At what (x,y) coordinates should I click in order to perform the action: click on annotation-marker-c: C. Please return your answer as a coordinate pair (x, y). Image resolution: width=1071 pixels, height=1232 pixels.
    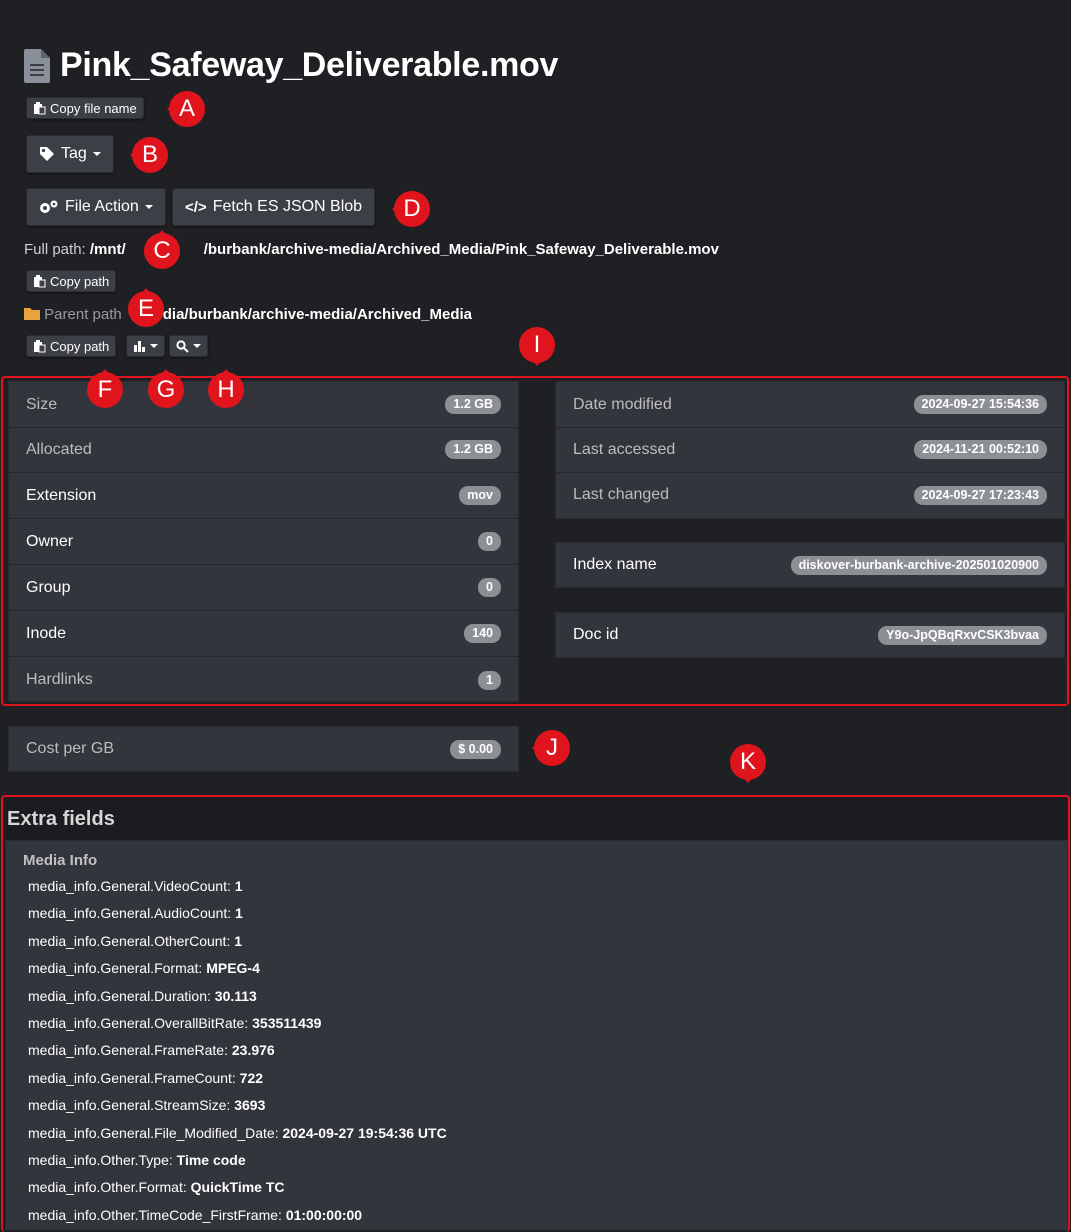
    Looking at the image, I should click on (162, 251).